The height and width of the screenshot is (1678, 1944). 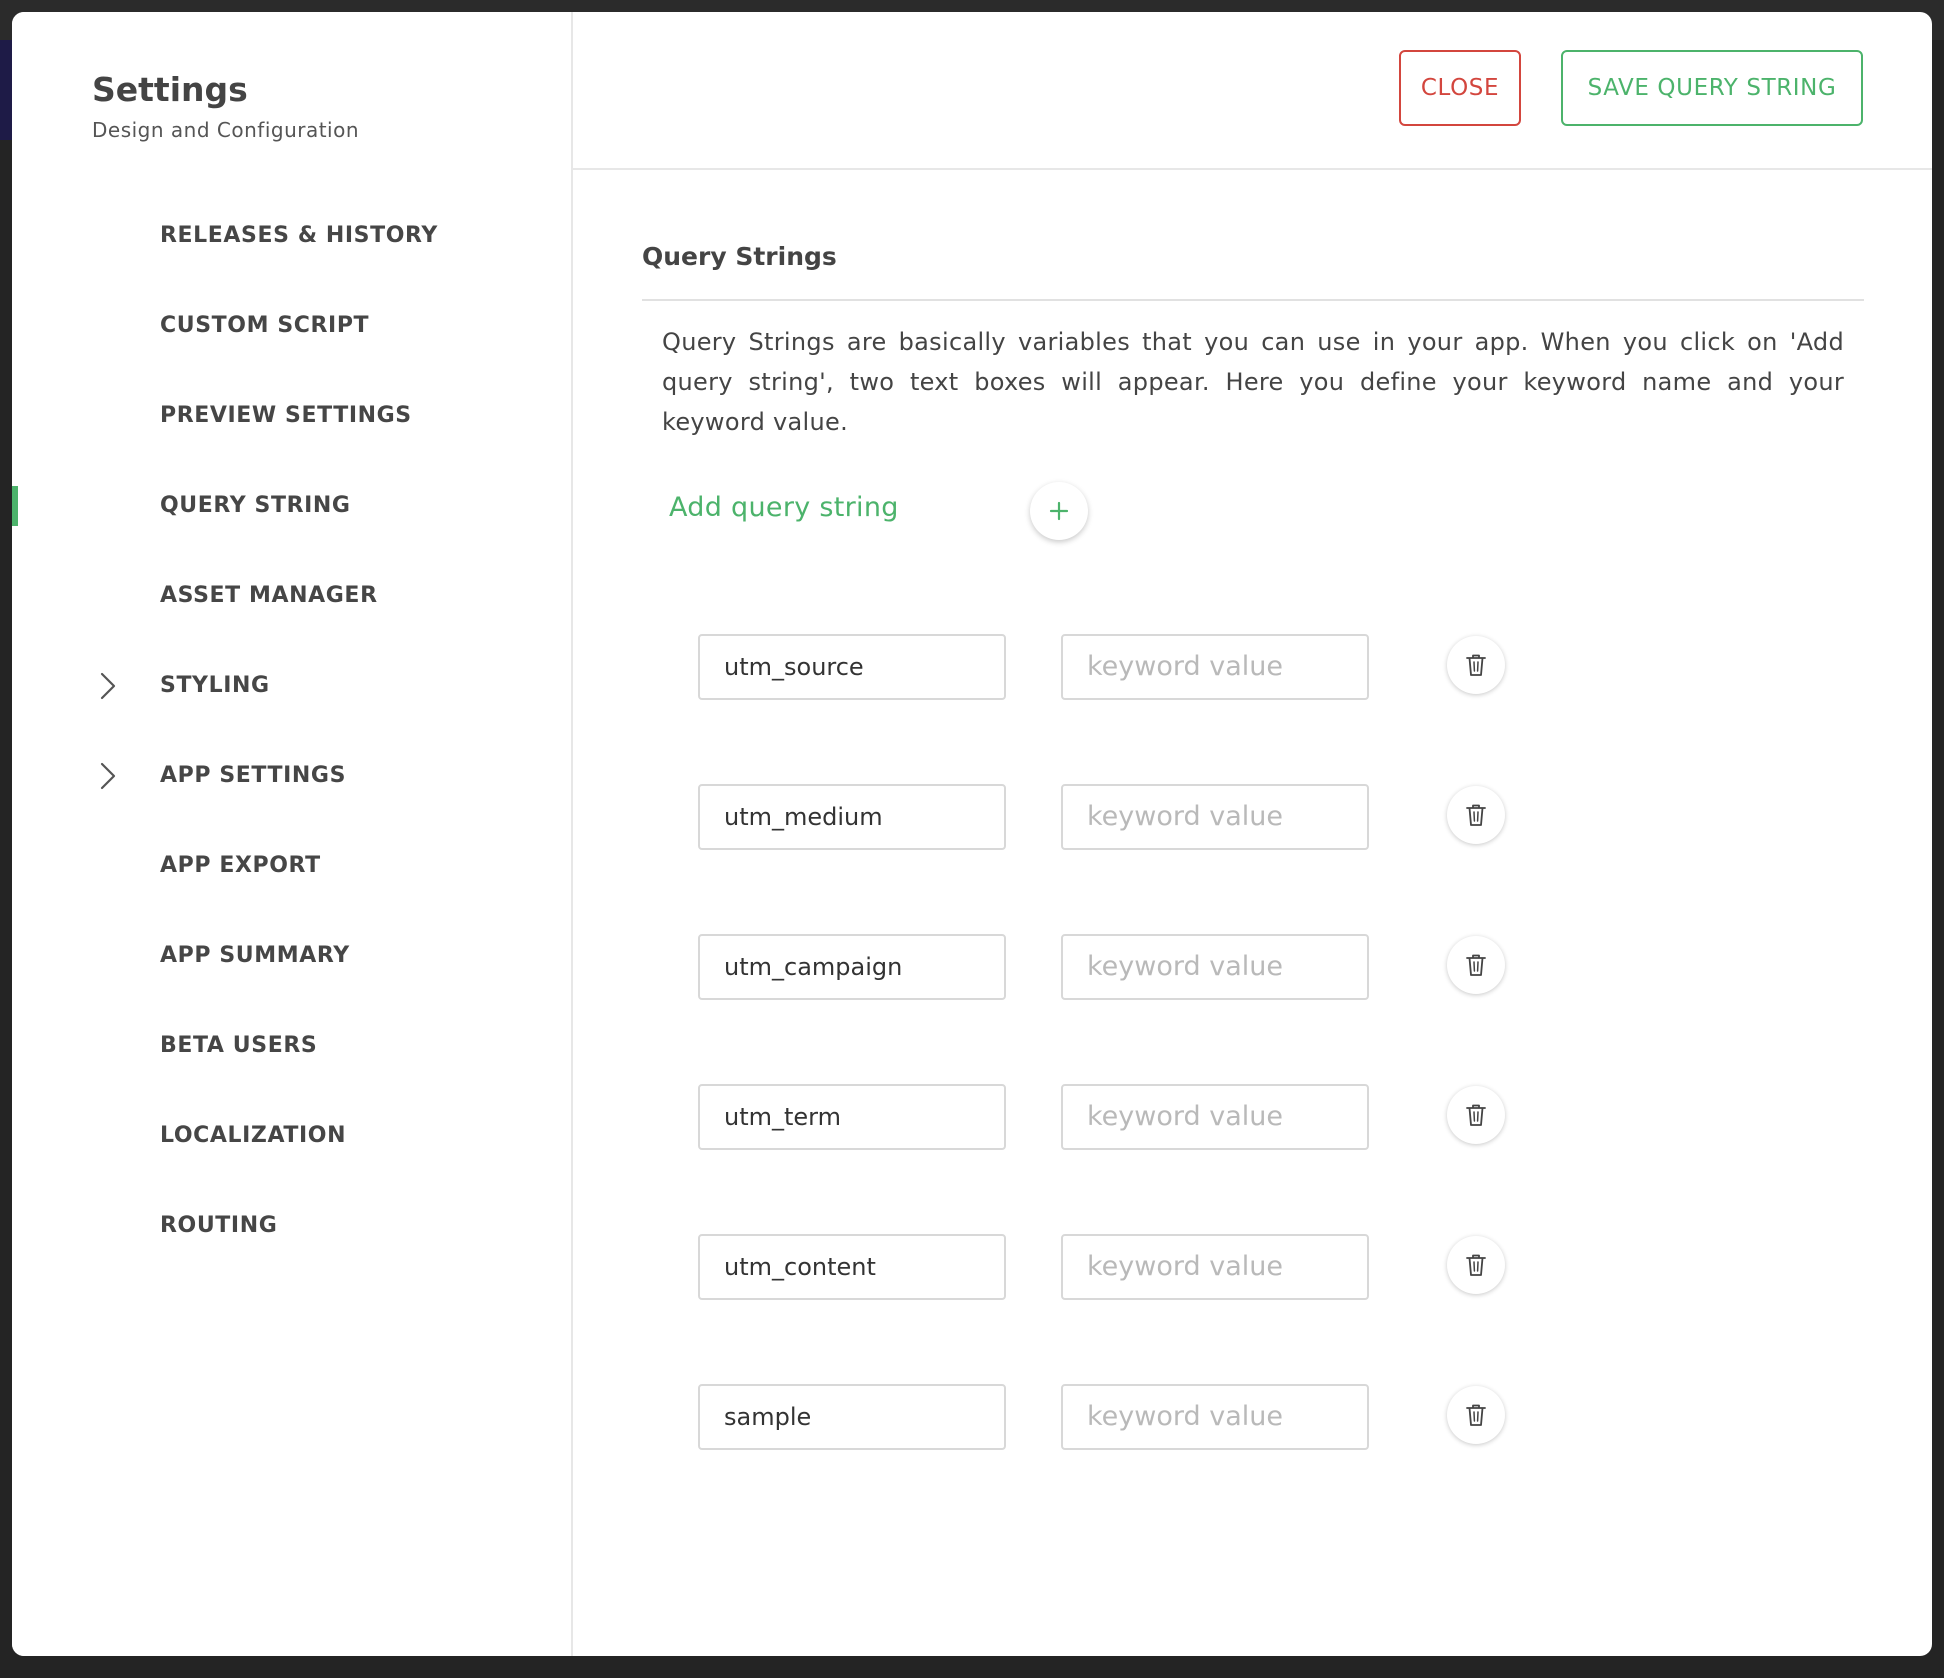 What do you see at coordinates (253, 1135) in the screenshot?
I see `sidebar-item-label: LOCALIZATION` at bounding box center [253, 1135].